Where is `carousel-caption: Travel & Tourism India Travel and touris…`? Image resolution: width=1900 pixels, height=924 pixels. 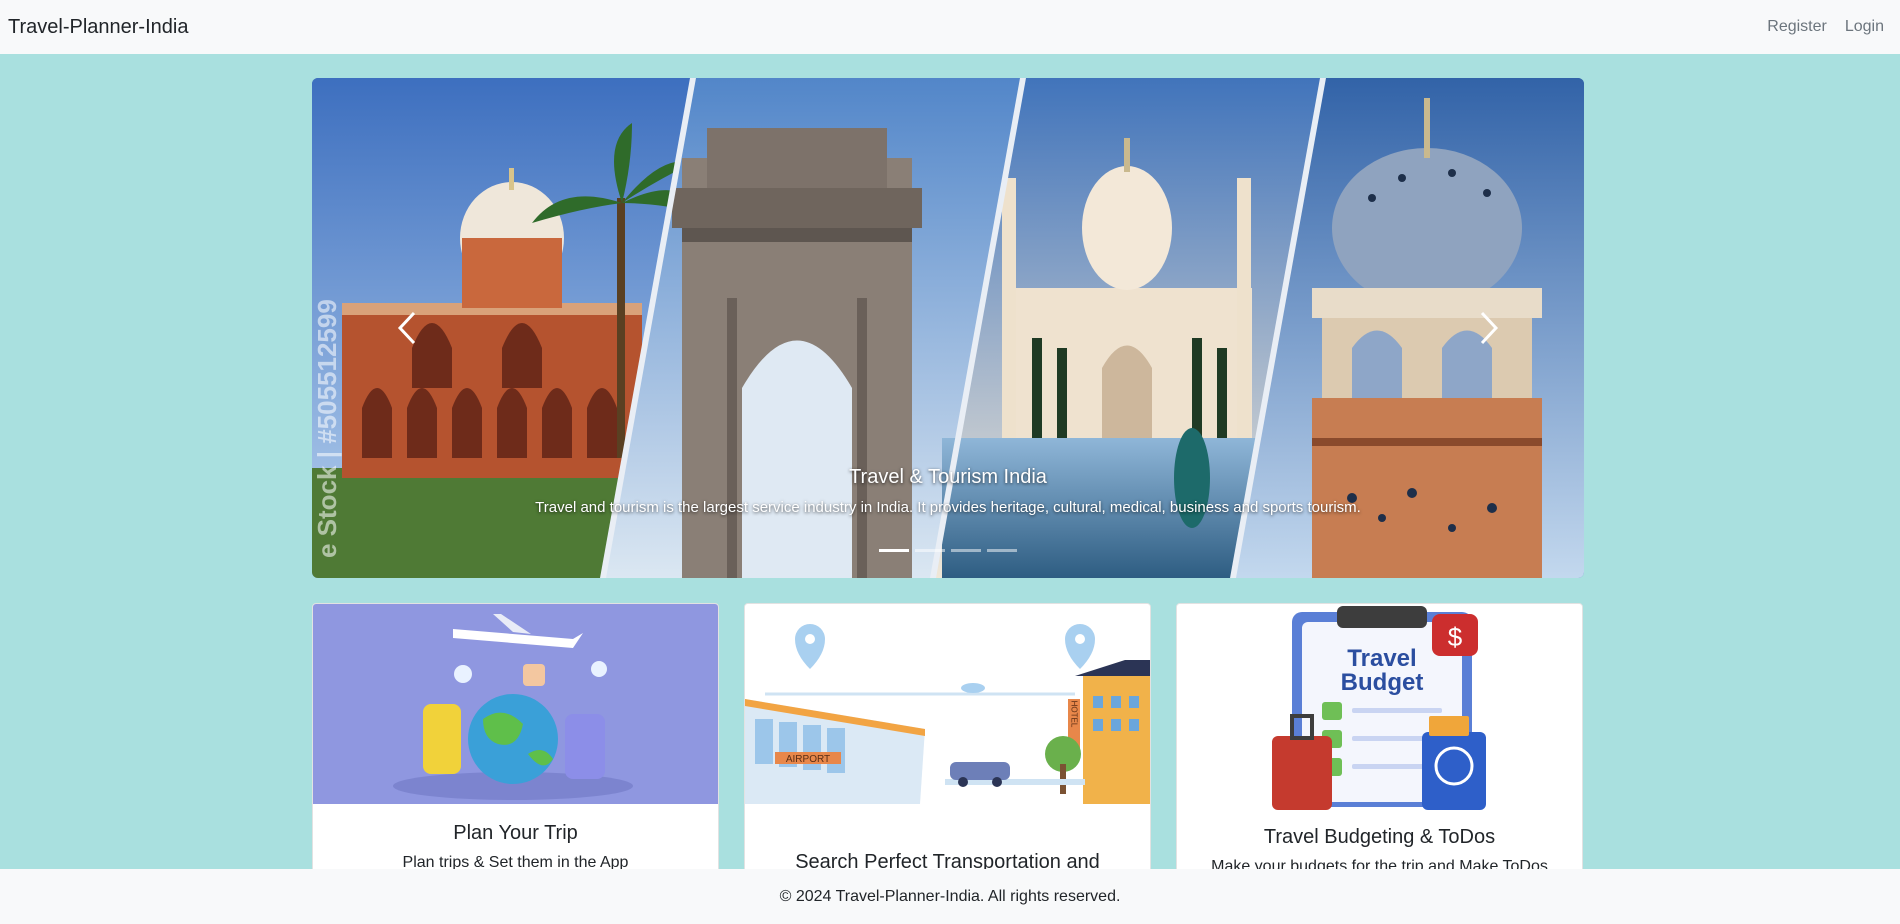
carousel-caption: Travel & Tourism India Travel and touris… is located at coordinates (948, 491).